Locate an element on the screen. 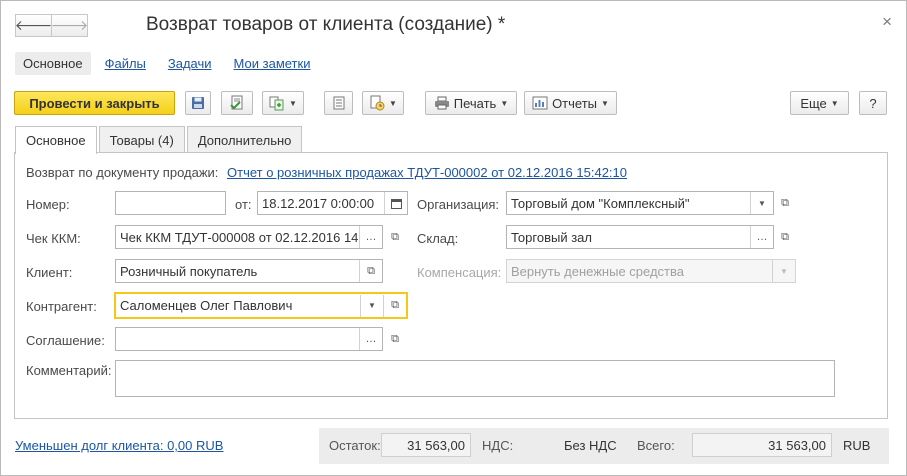 The image size is (907, 476). client-value: Розничный покупатель is located at coordinates (189, 271).